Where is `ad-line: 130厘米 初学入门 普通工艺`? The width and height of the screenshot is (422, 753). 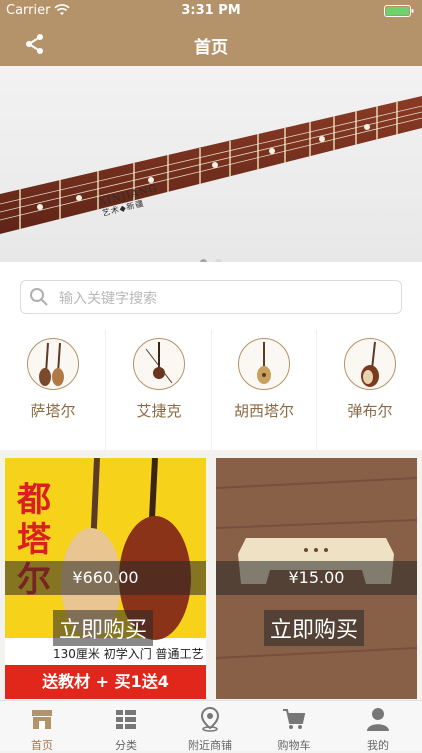 ad-line: 130厘米 初学入门 普通工艺 is located at coordinates (128, 654).